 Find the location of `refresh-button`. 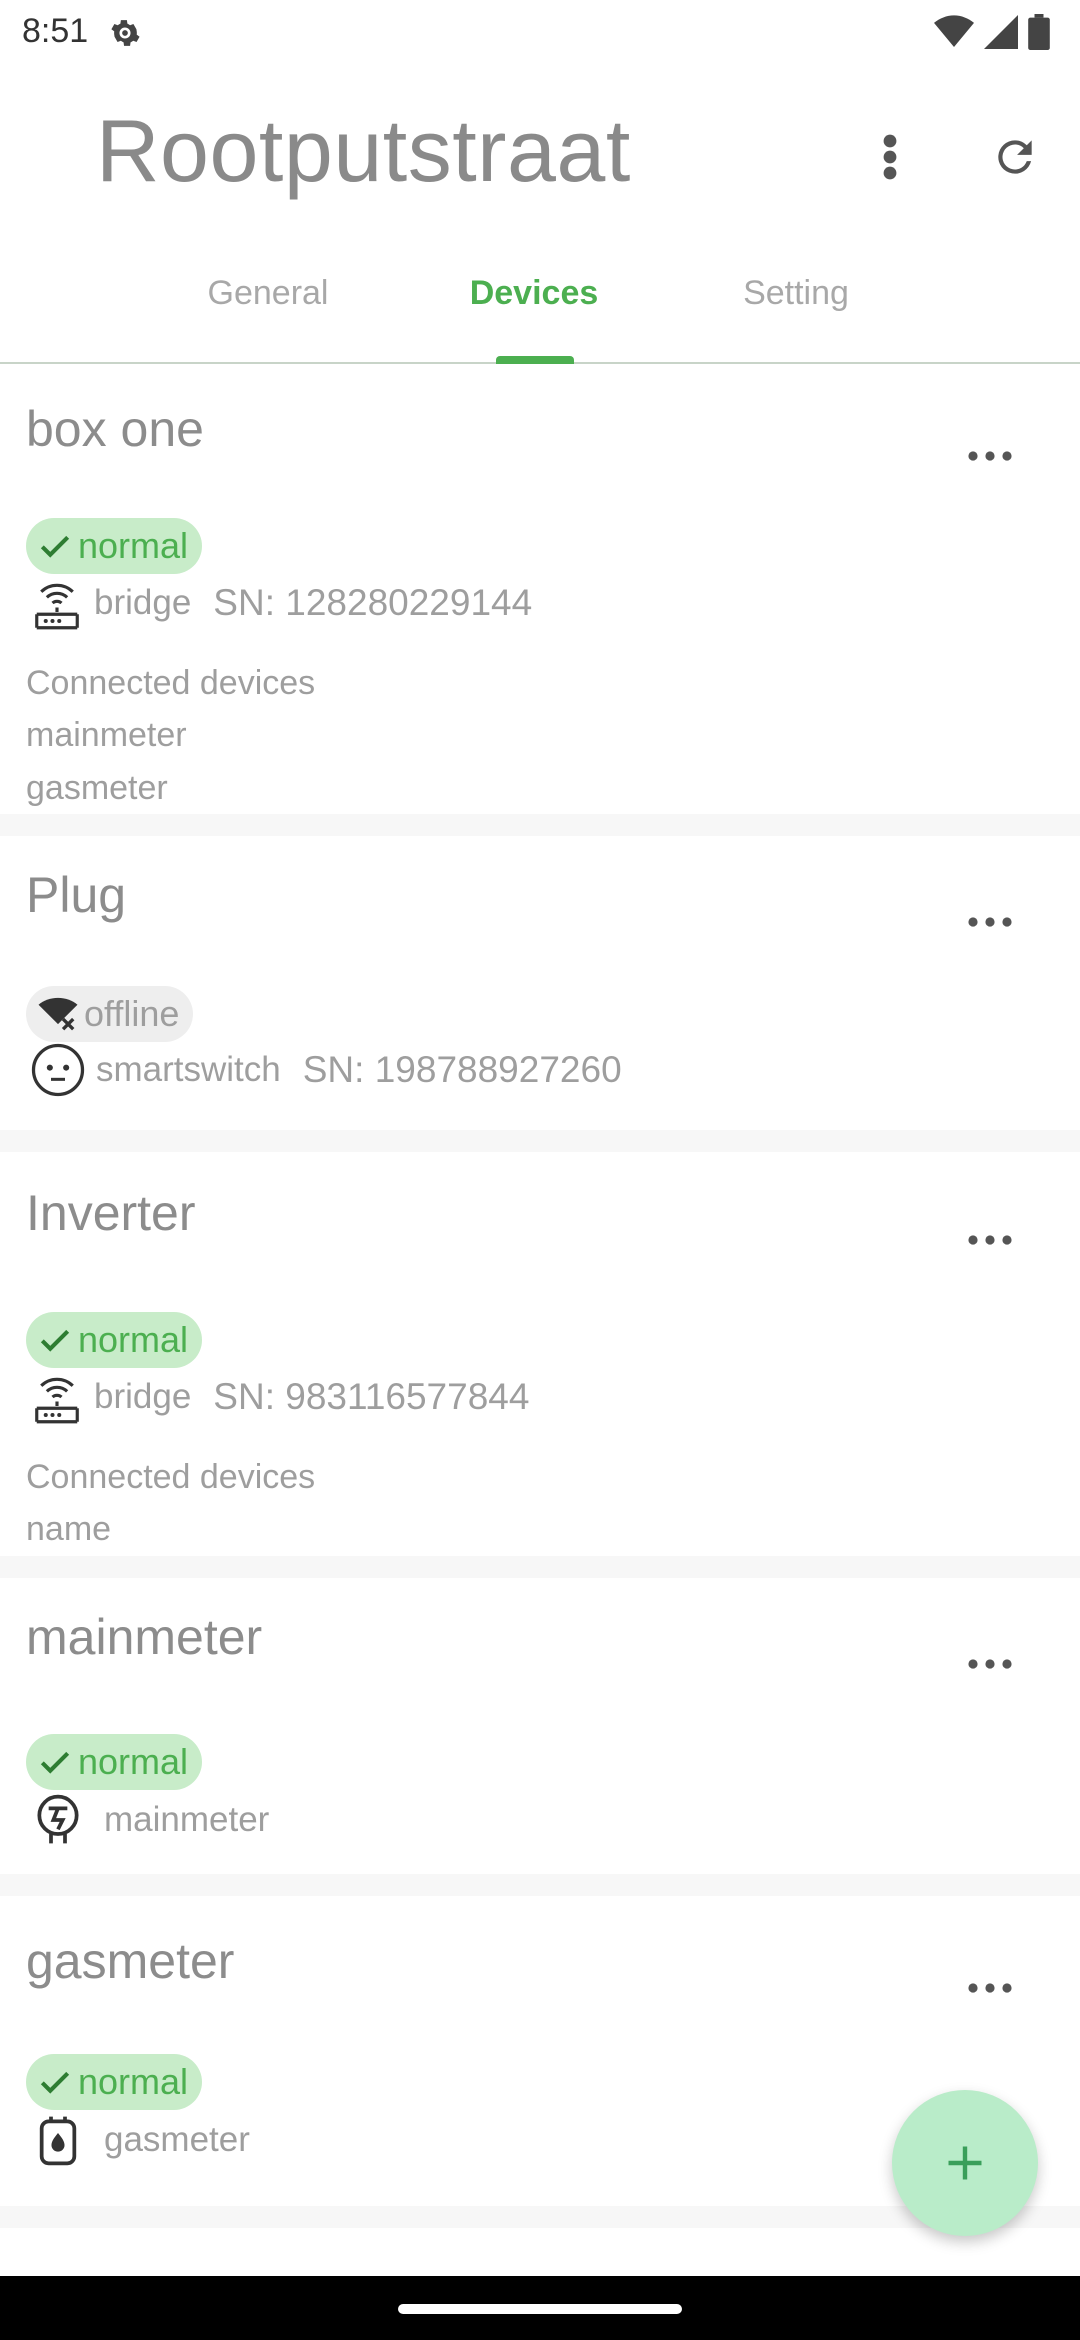

refresh-button is located at coordinates (1015, 157).